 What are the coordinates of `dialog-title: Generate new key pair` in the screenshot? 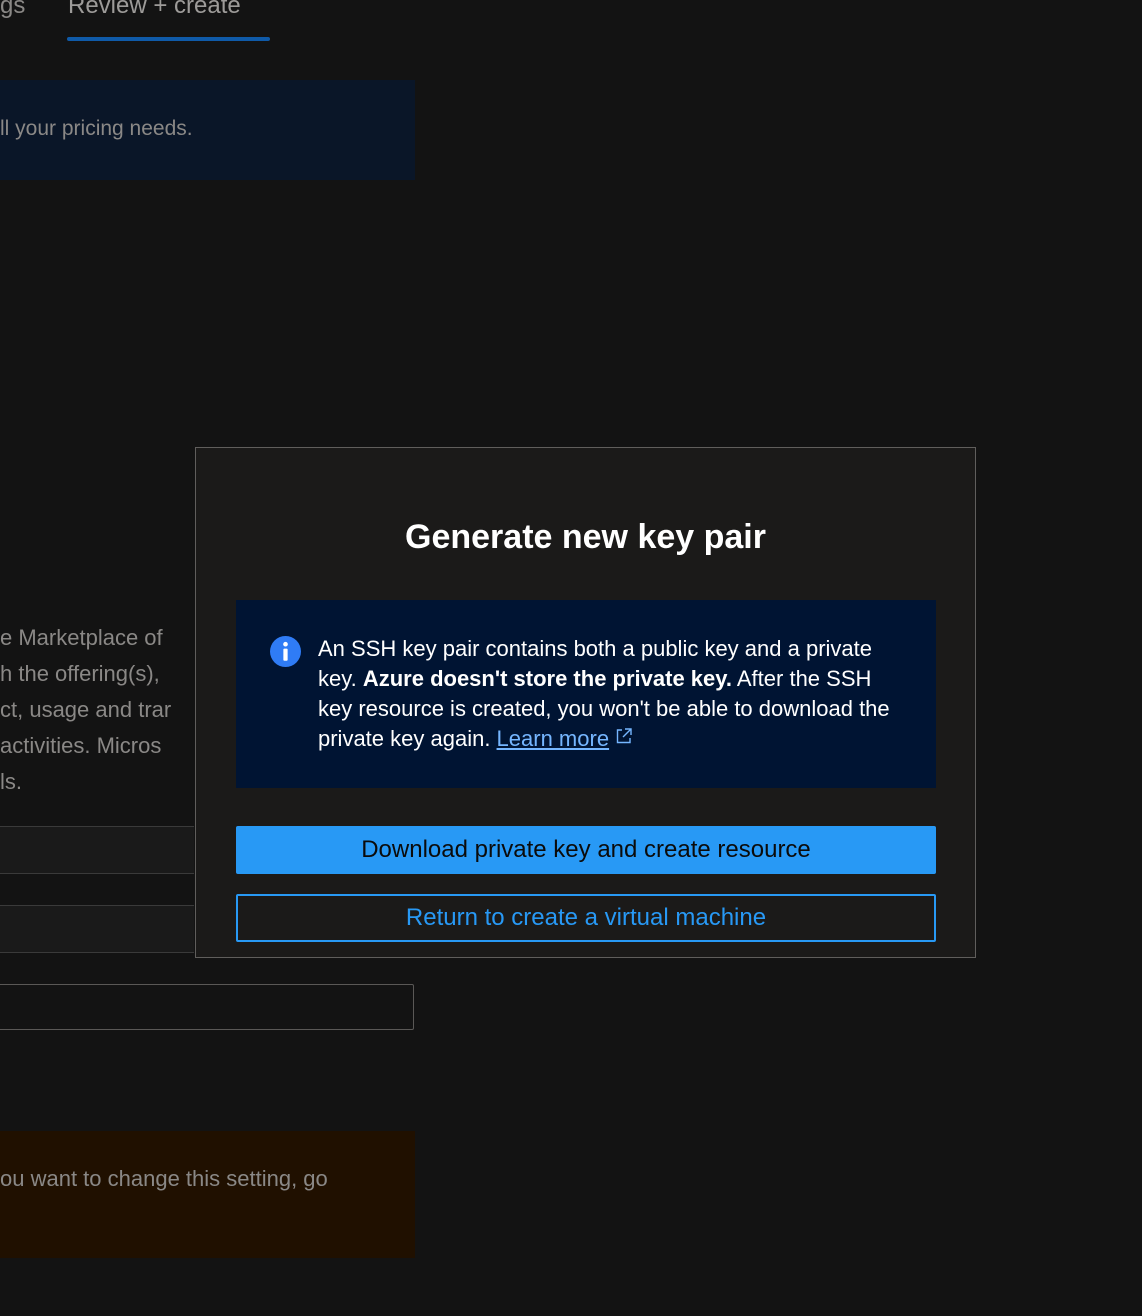 It's located at (585, 537).